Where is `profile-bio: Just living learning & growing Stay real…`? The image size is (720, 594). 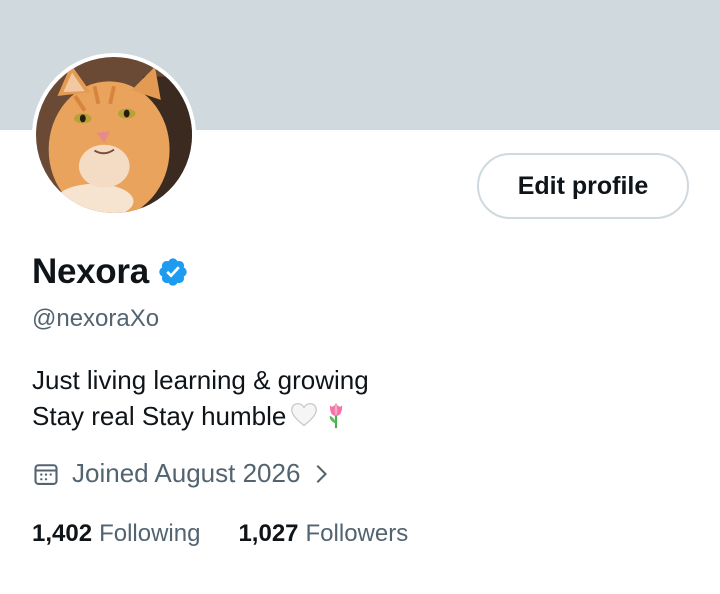 profile-bio: Just living learning & growing Stay real… is located at coordinates (200, 398).